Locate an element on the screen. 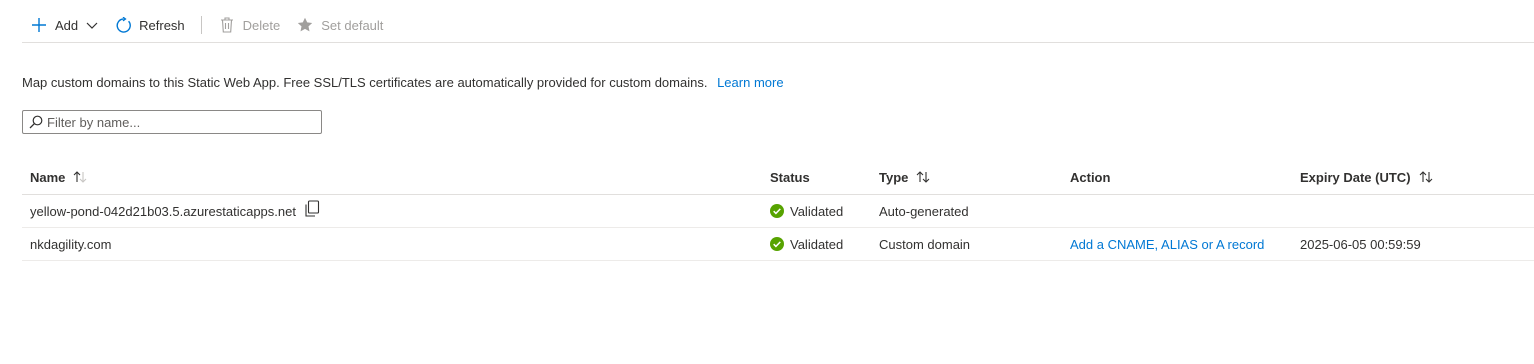 This screenshot has height=364, width=1534. add-button-label: Add is located at coordinates (67, 25).